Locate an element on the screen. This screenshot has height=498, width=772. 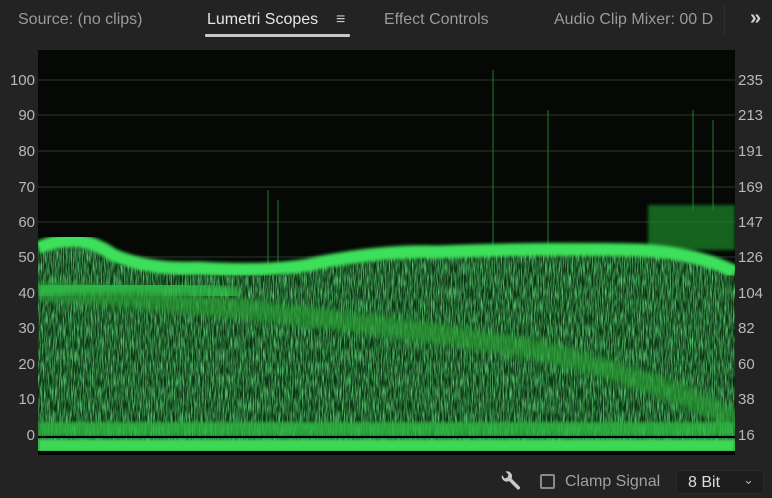
scale-label: 80 is located at coordinates (26, 151).